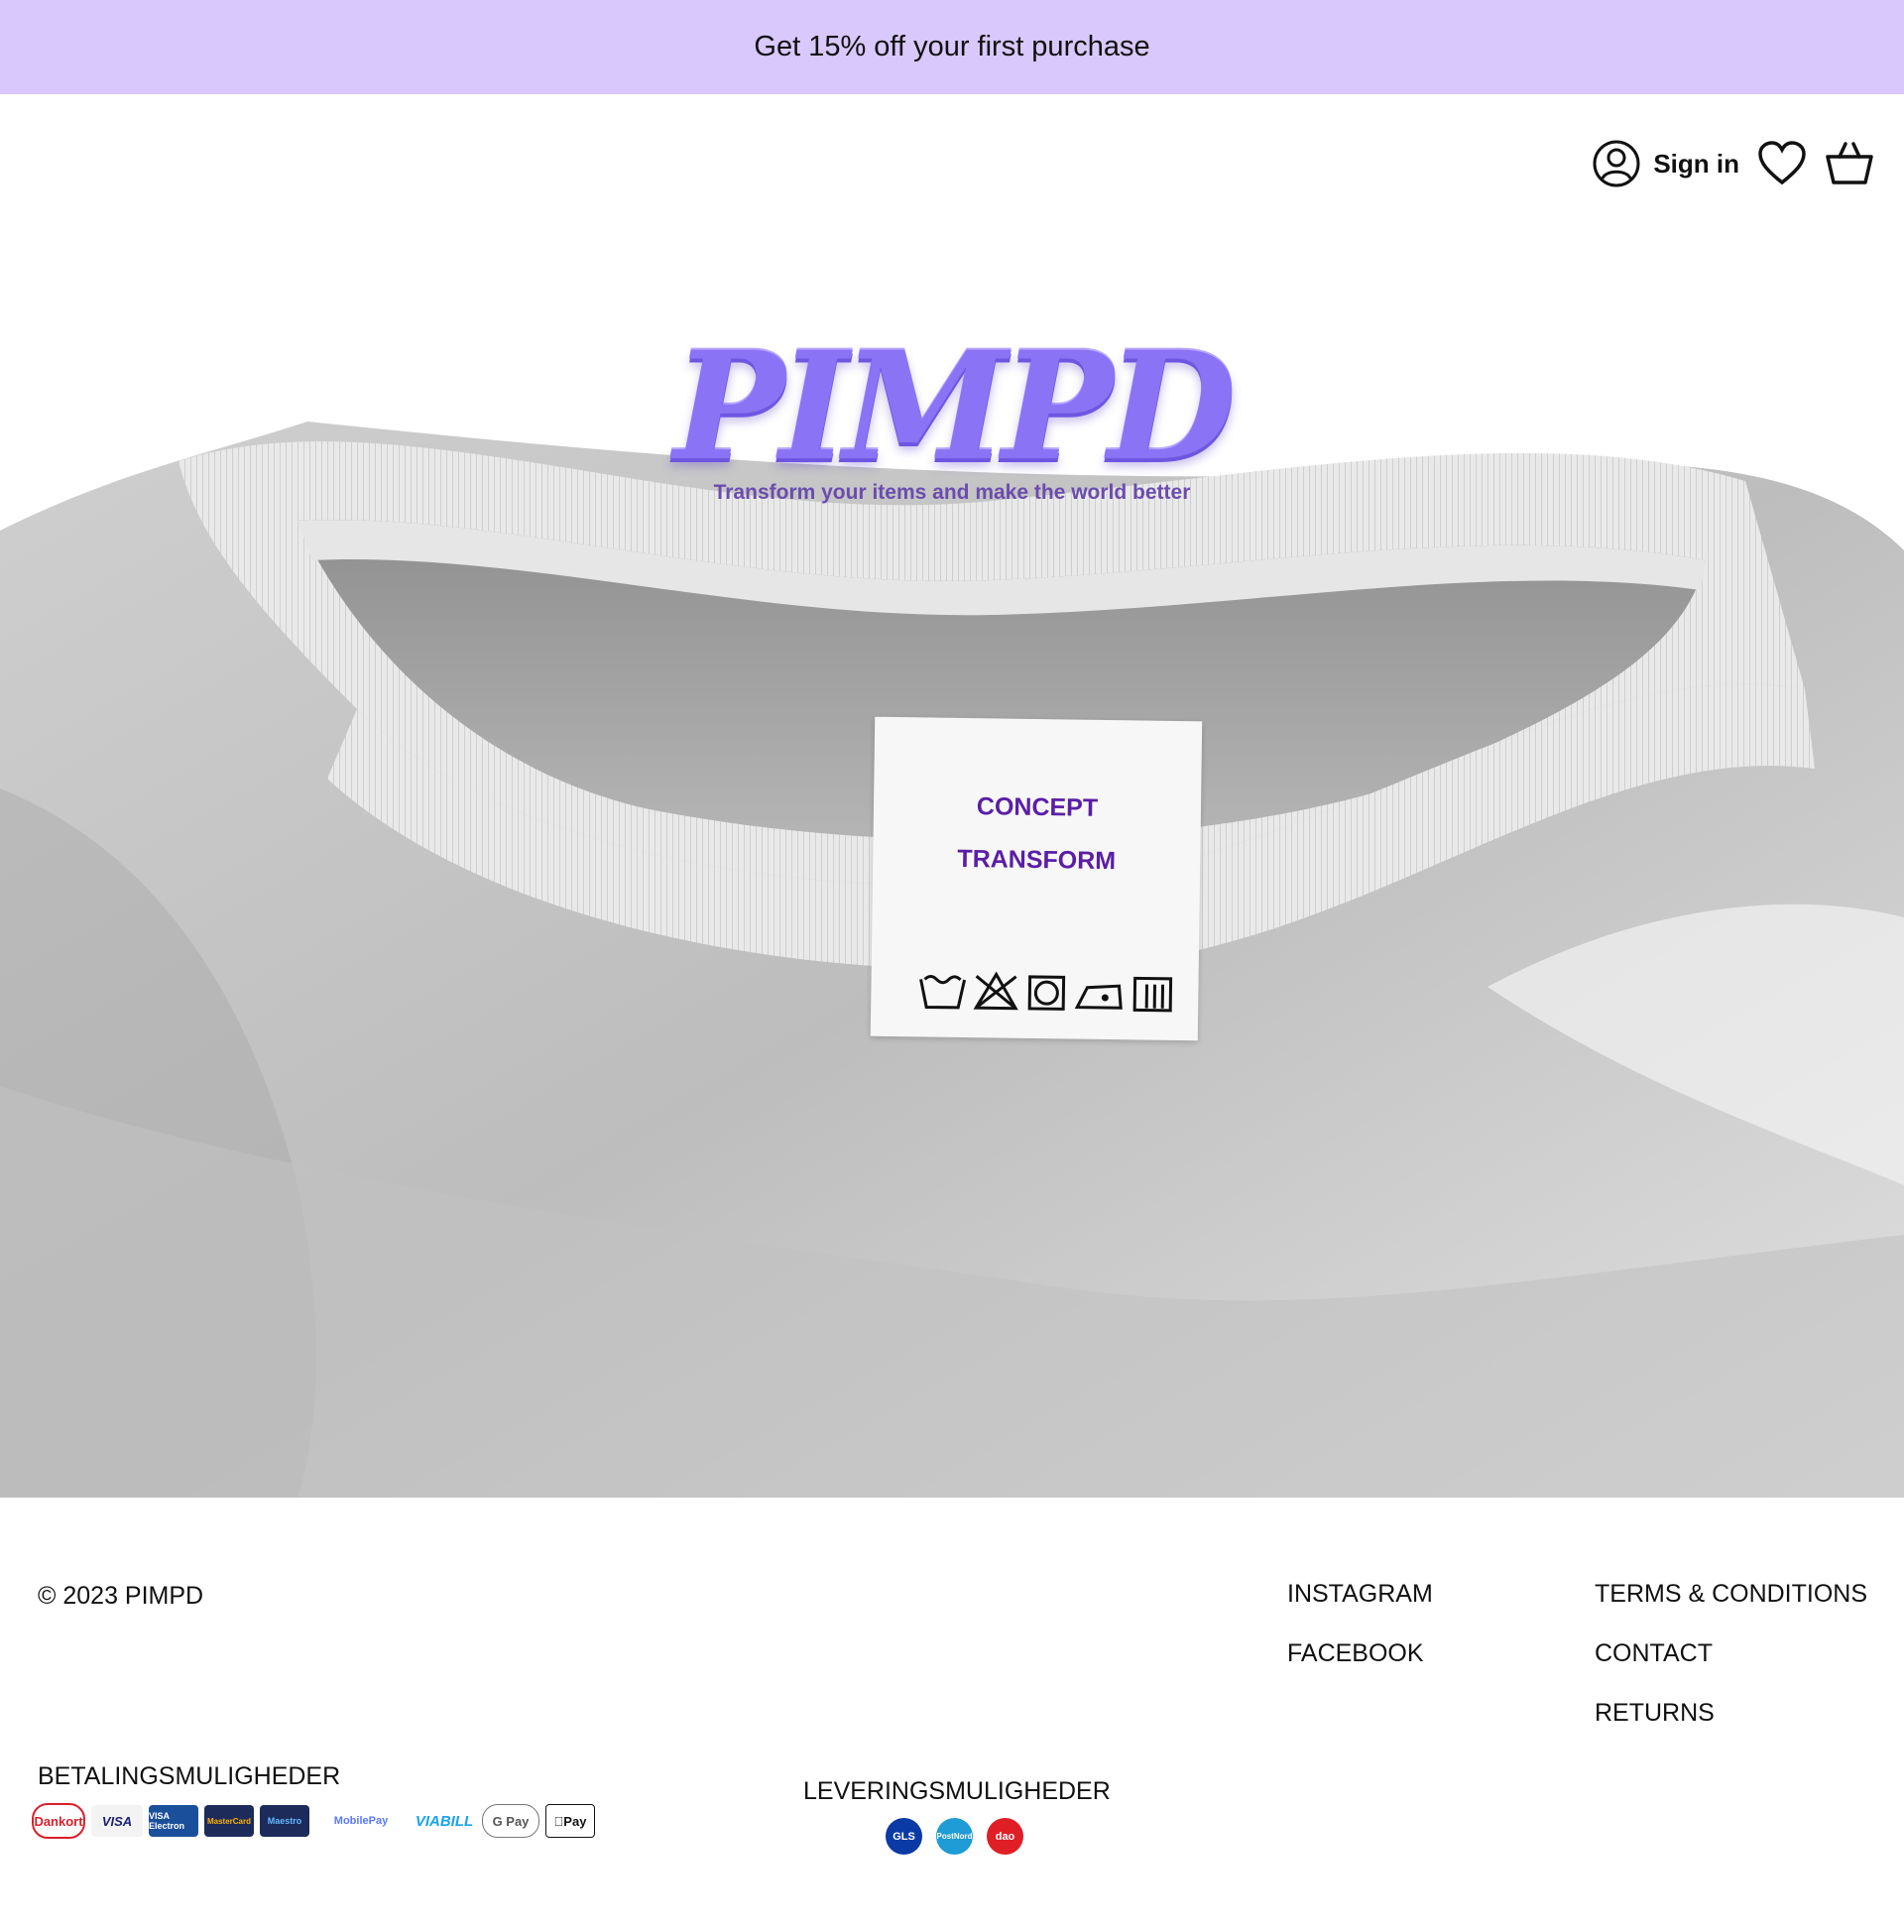  I want to click on announcement-text: Get 15% off your first purchase, so click(952, 46).